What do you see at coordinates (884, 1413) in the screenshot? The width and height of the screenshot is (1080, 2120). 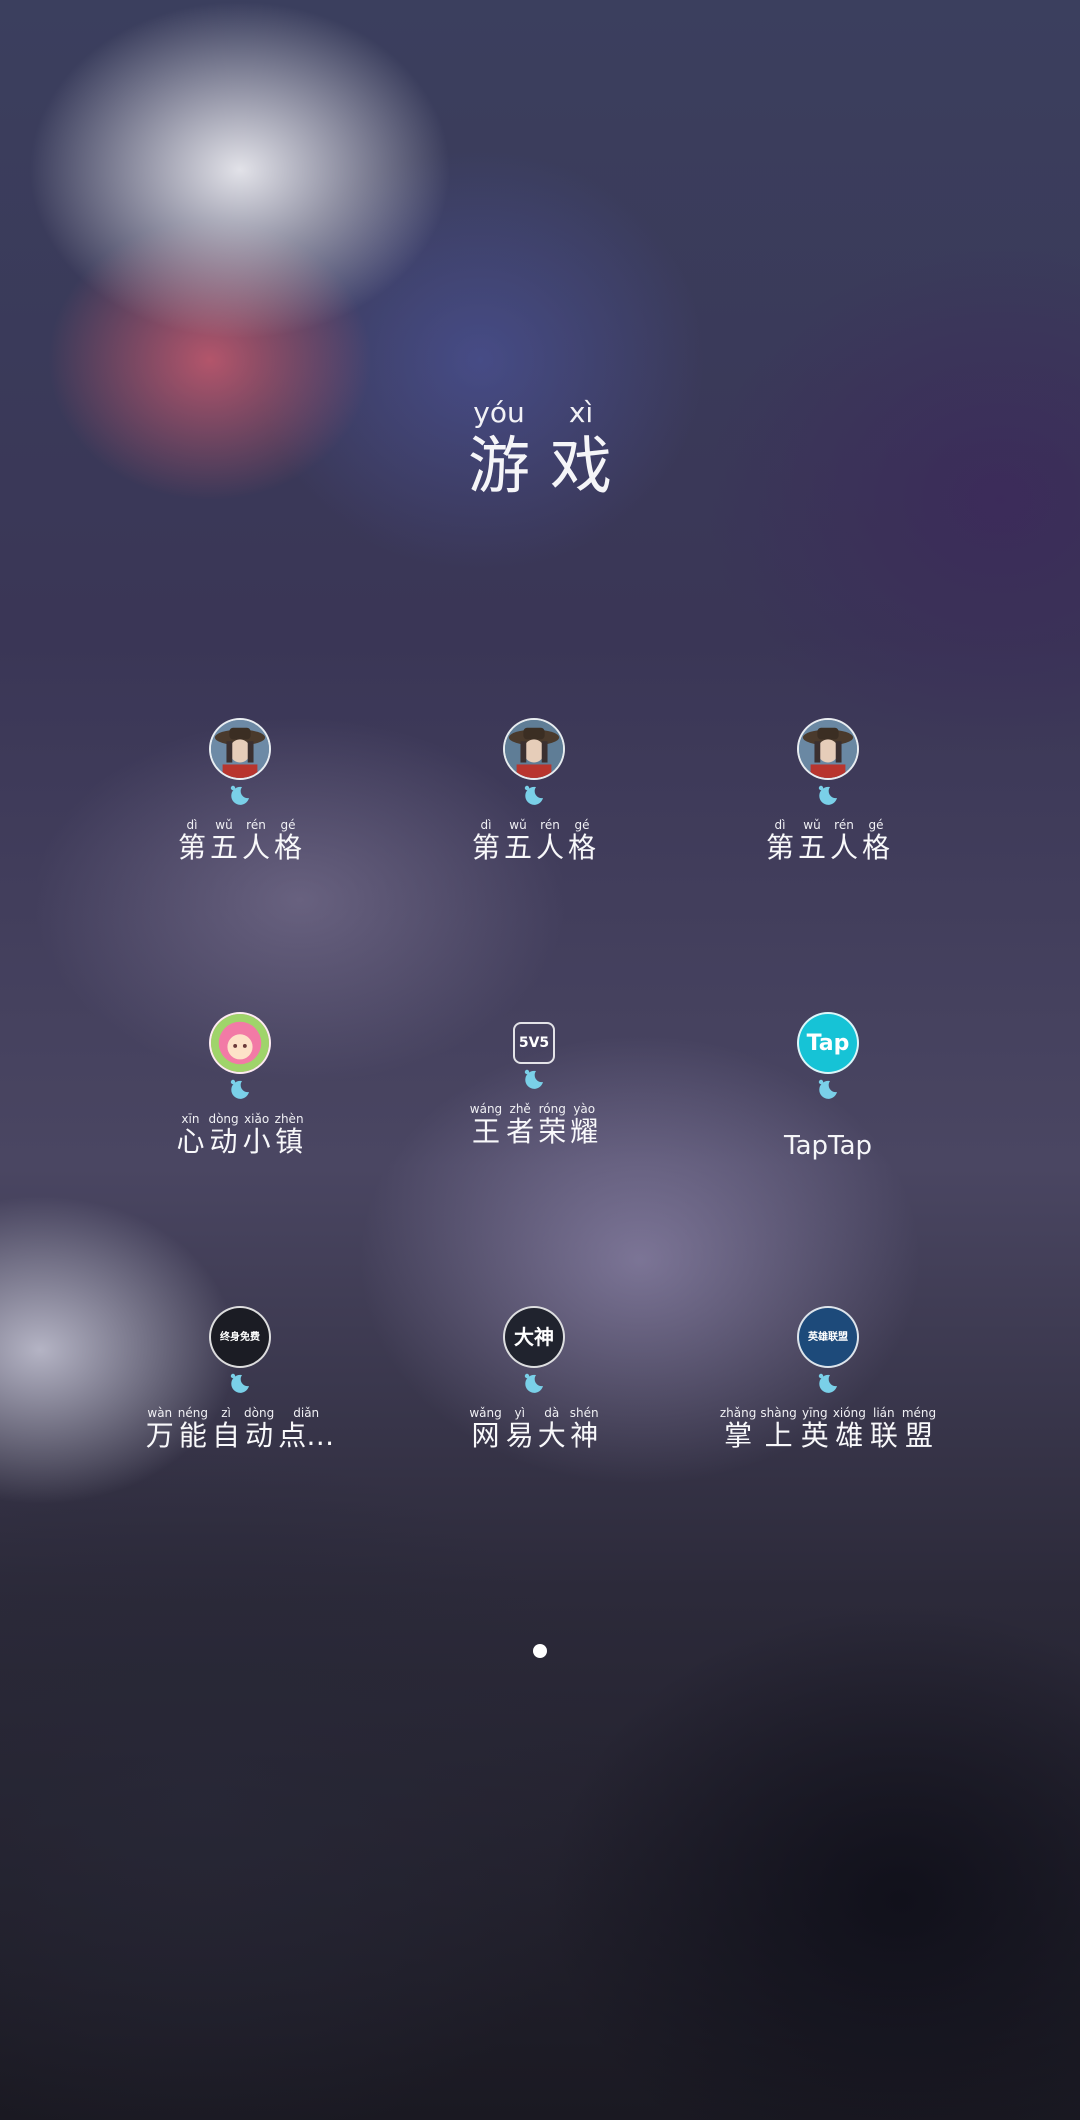 I see `label-pinyin: lián` at bounding box center [884, 1413].